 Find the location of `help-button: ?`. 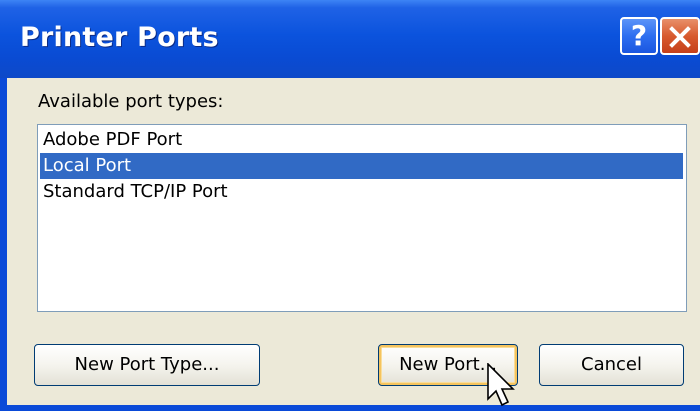

help-button: ? is located at coordinates (639, 36).